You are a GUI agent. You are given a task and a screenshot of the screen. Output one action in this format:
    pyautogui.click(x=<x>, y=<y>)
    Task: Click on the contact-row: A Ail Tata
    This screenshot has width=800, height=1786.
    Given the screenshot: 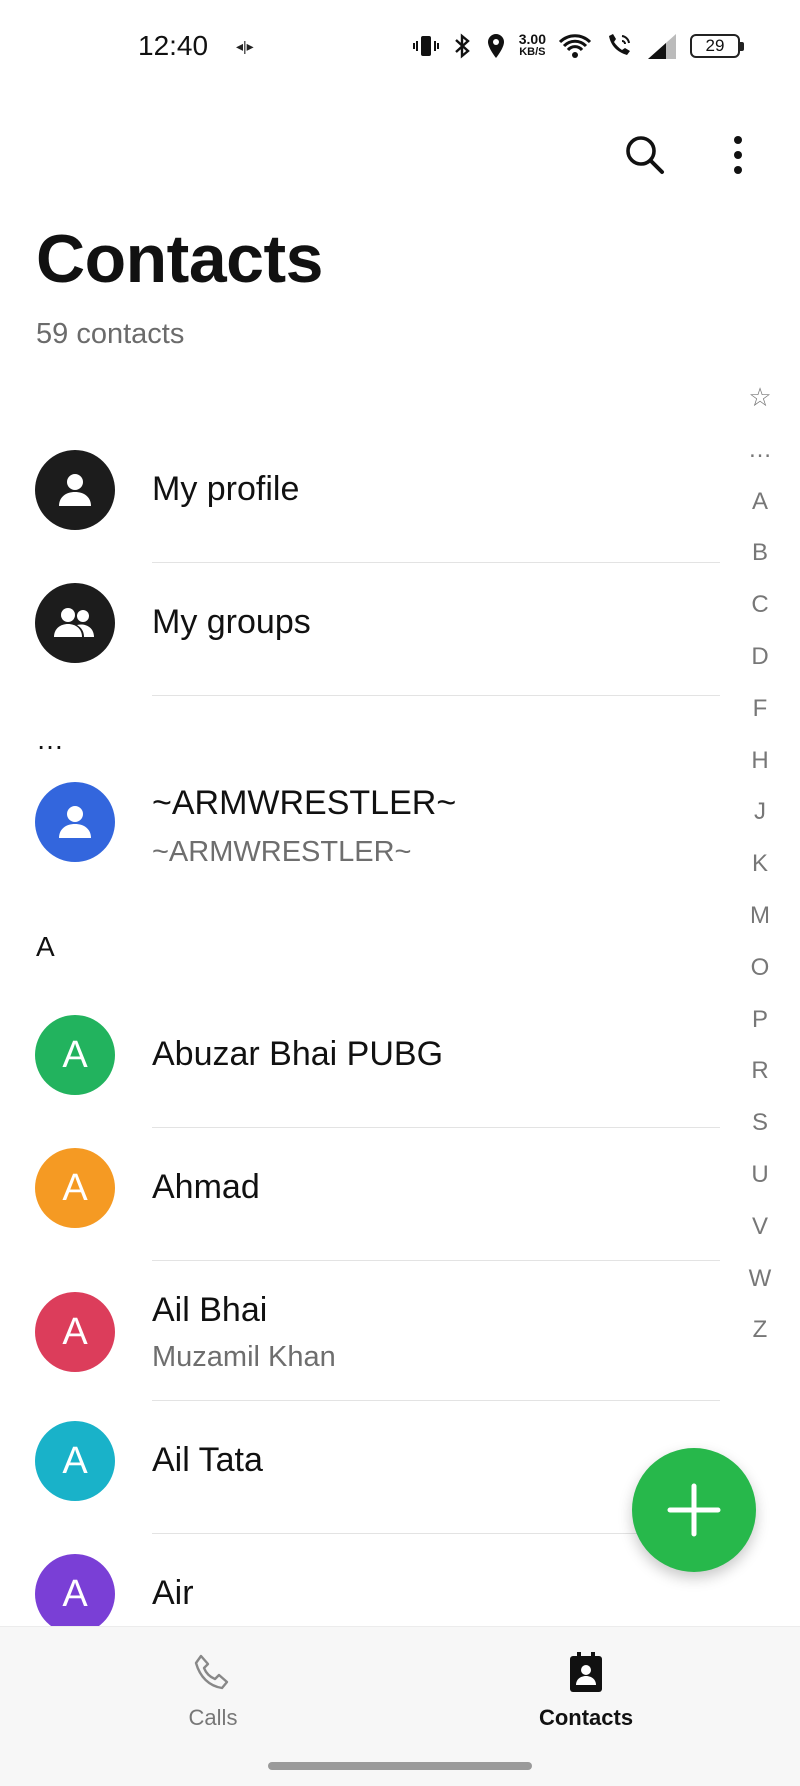 What is the action you would take?
    pyautogui.click(x=370, y=1467)
    